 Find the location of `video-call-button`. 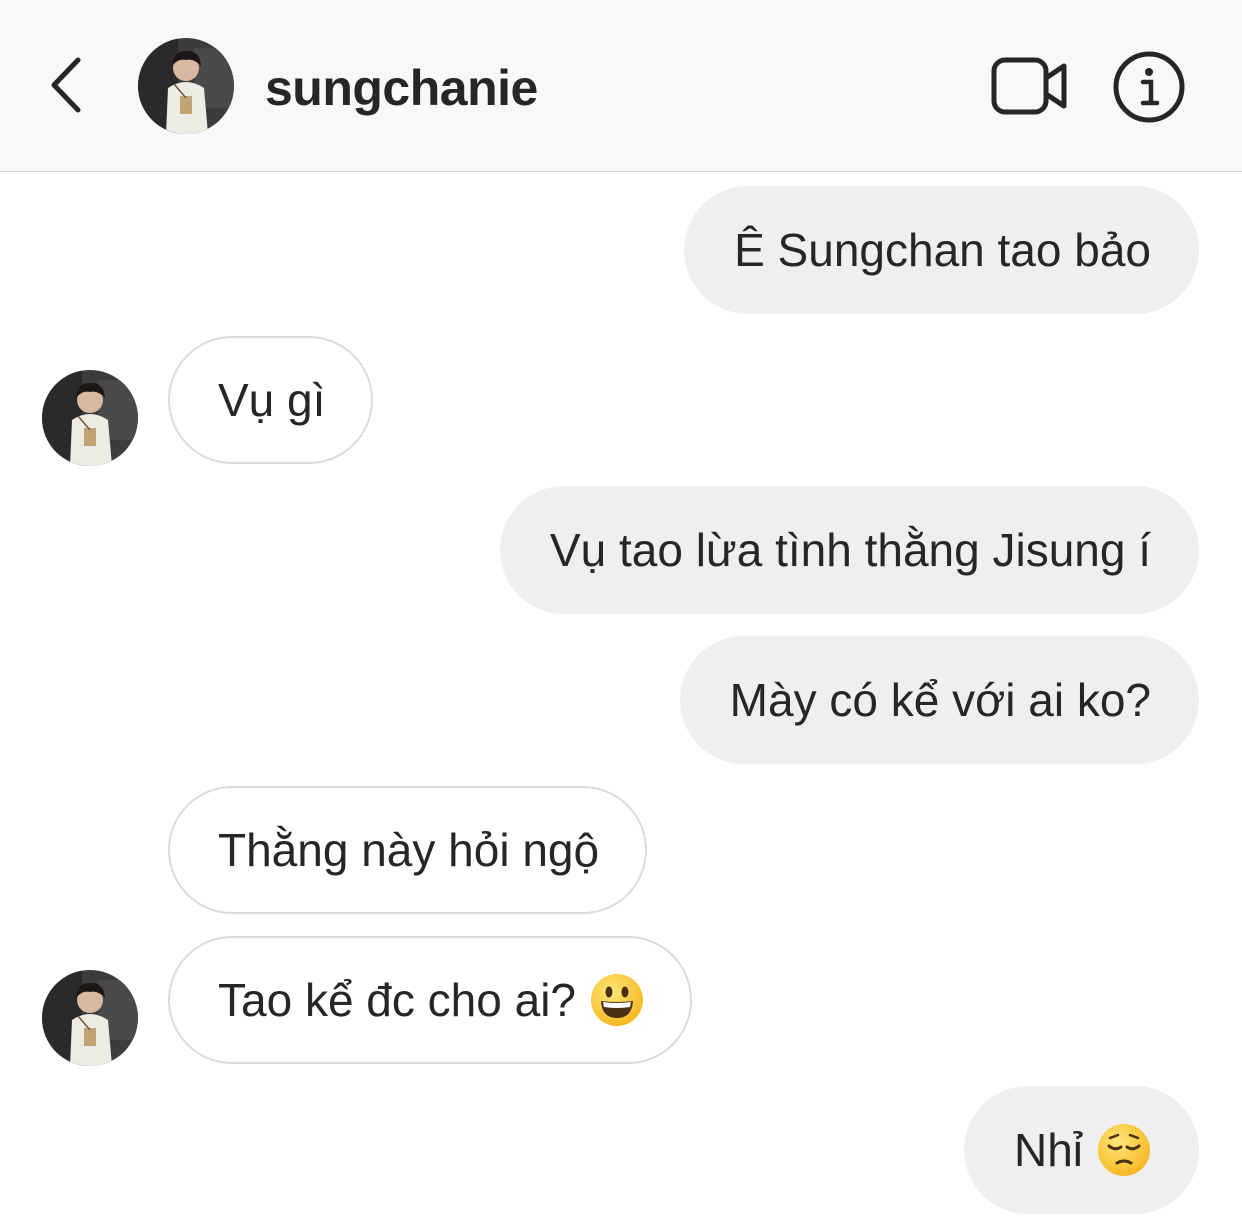

video-call-button is located at coordinates (1030, 86).